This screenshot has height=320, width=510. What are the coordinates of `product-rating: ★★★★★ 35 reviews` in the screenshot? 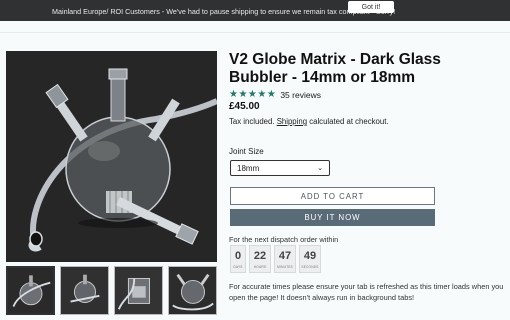 It's located at (275, 94).